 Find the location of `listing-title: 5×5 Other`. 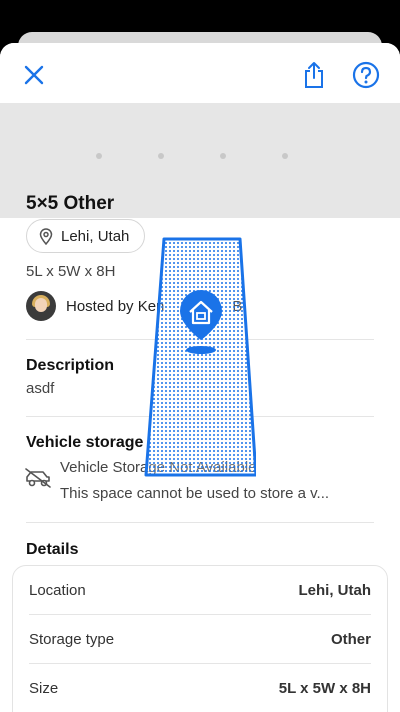

listing-title: 5×5 Other is located at coordinates (70, 203).